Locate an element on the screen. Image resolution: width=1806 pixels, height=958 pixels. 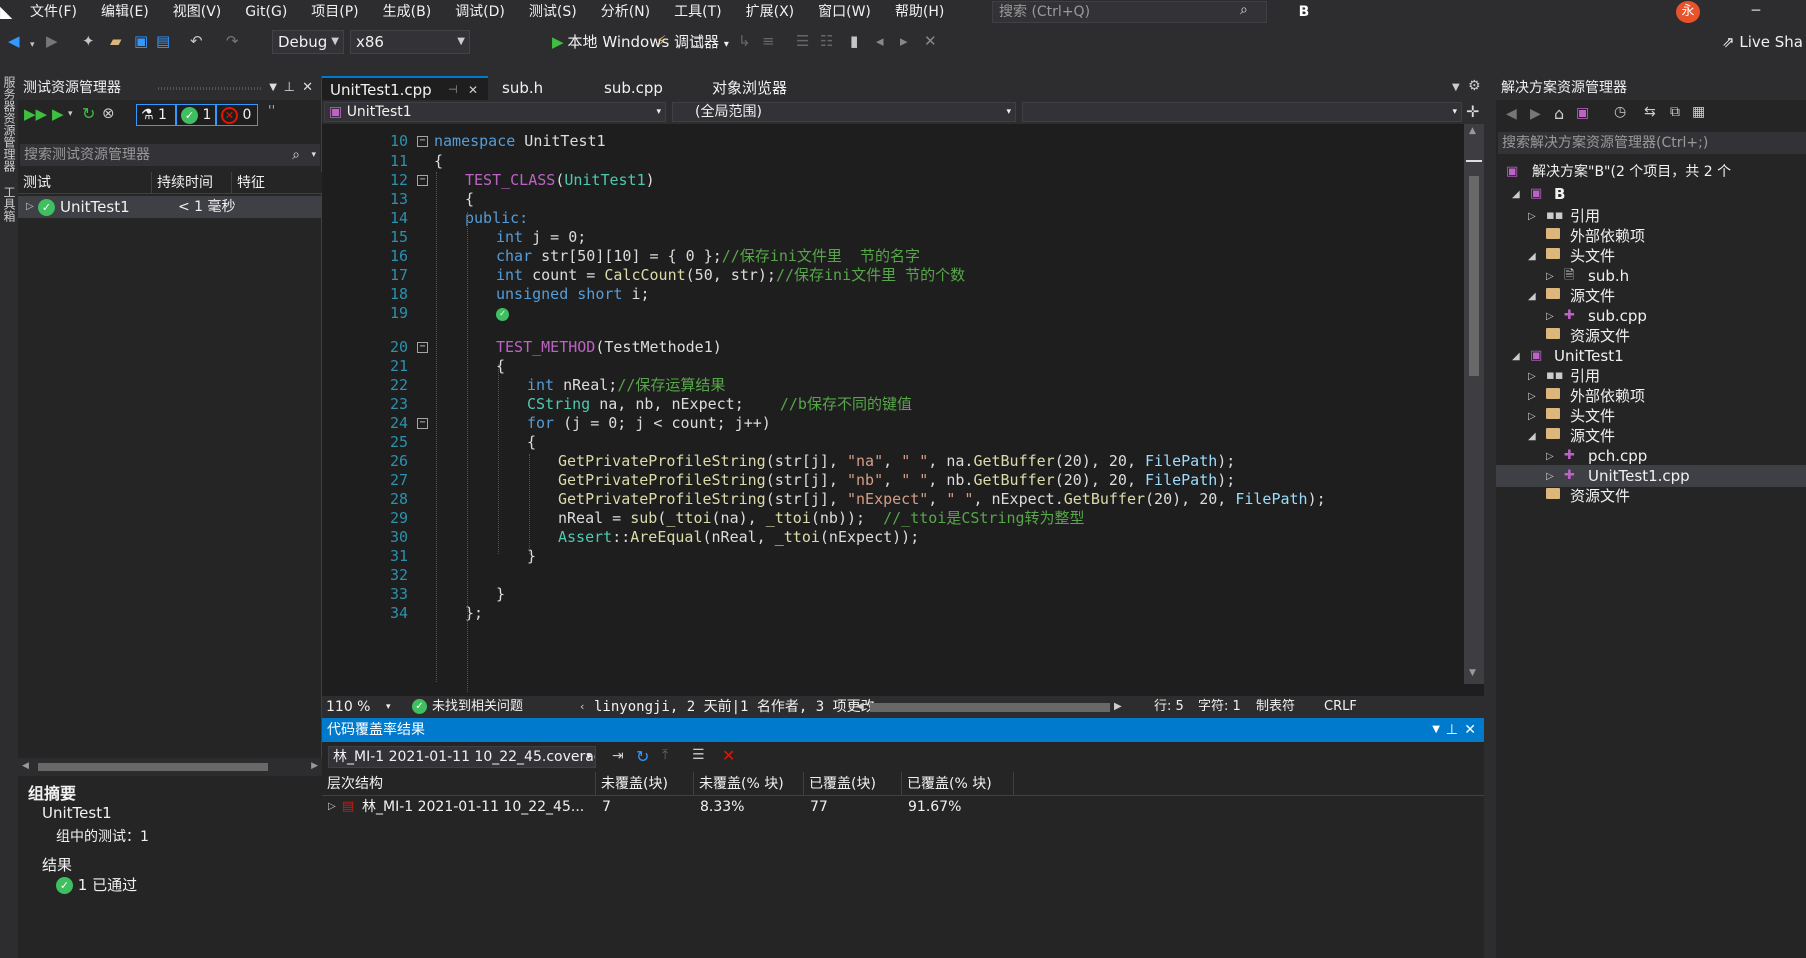
test-passed-codelens-icon: ✓ is located at coordinates (502, 314).